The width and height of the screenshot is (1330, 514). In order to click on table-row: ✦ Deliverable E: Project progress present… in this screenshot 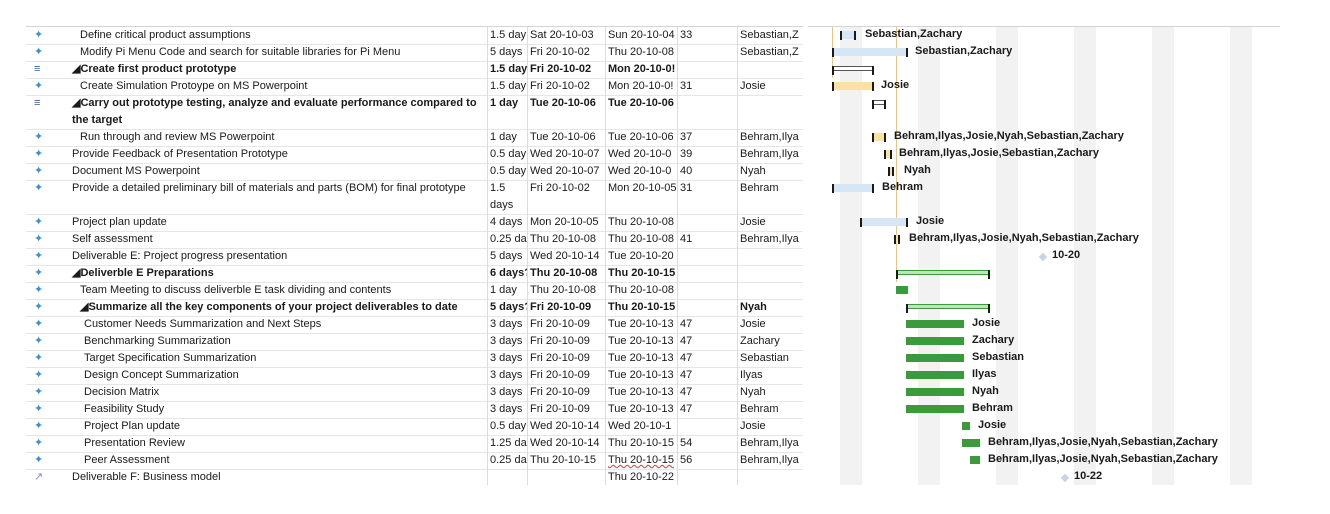, I will do `click(414, 257)`.